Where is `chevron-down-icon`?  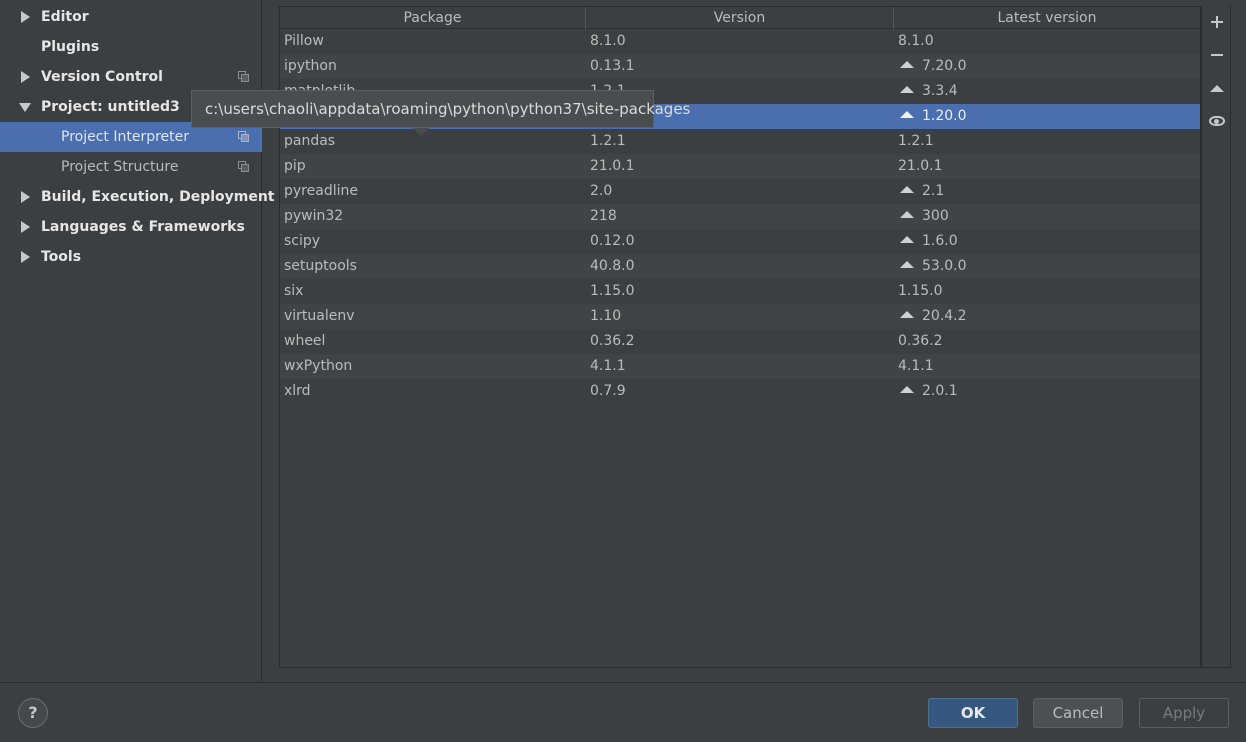 chevron-down-icon is located at coordinates (25, 107).